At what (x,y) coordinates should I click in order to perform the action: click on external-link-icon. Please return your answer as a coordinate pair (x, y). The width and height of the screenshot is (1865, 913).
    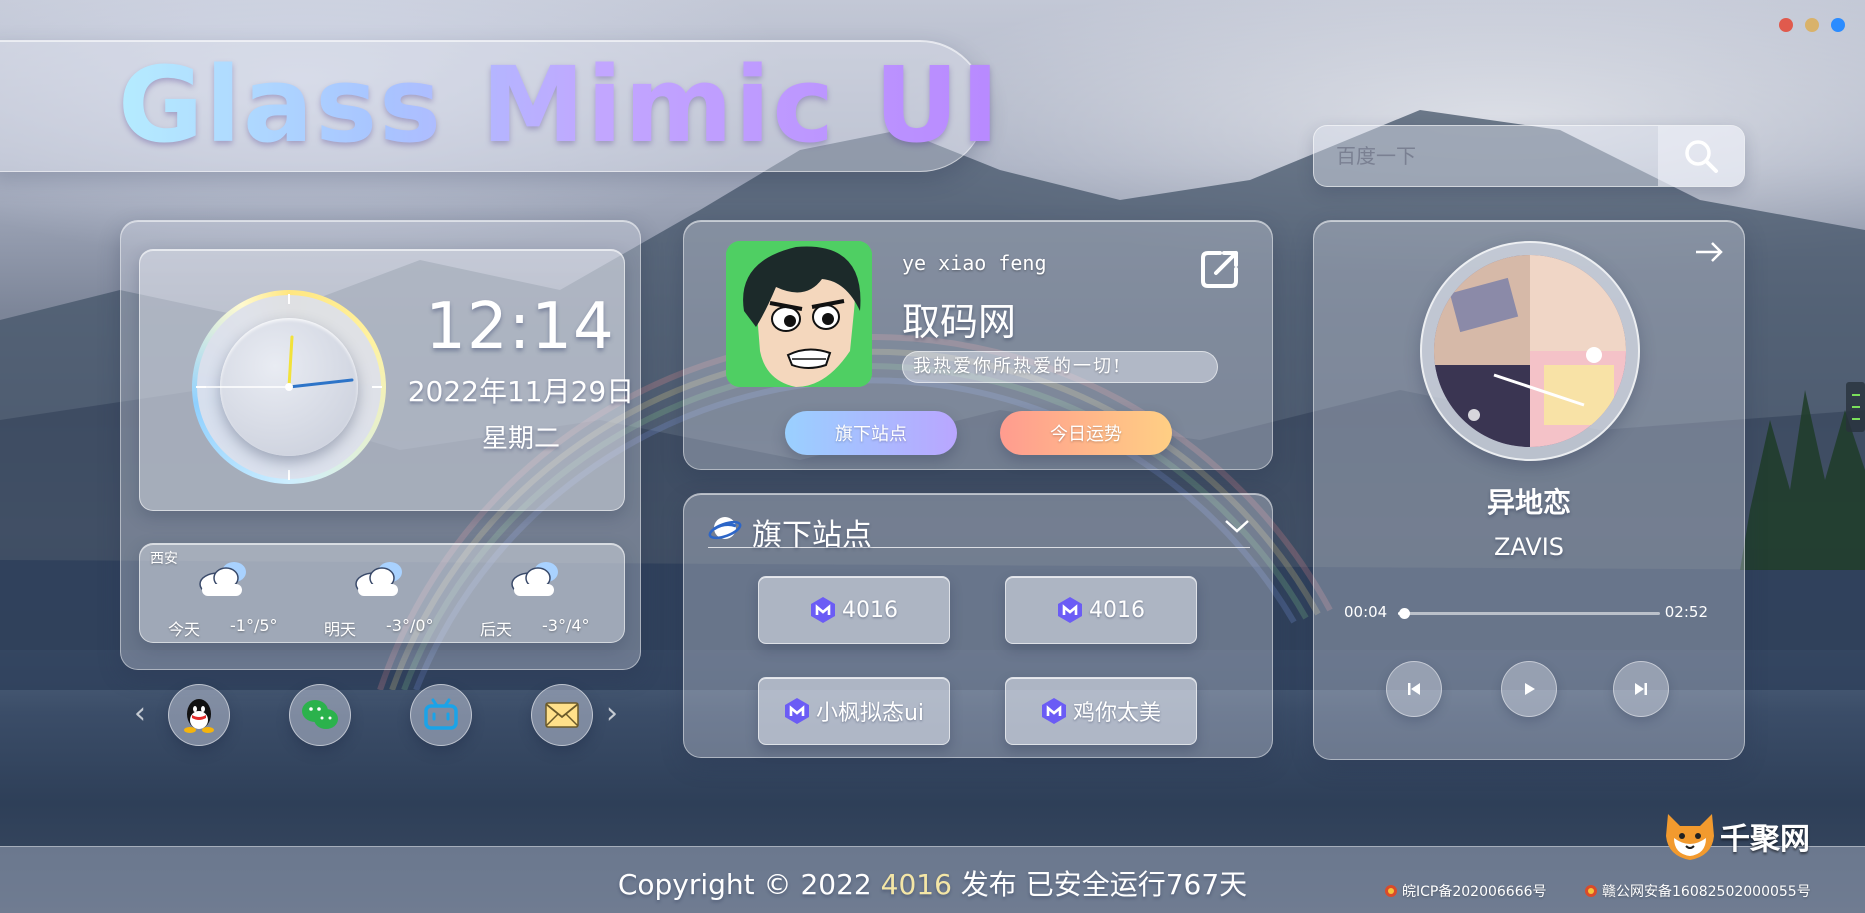
    Looking at the image, I should click on (1220, 269).